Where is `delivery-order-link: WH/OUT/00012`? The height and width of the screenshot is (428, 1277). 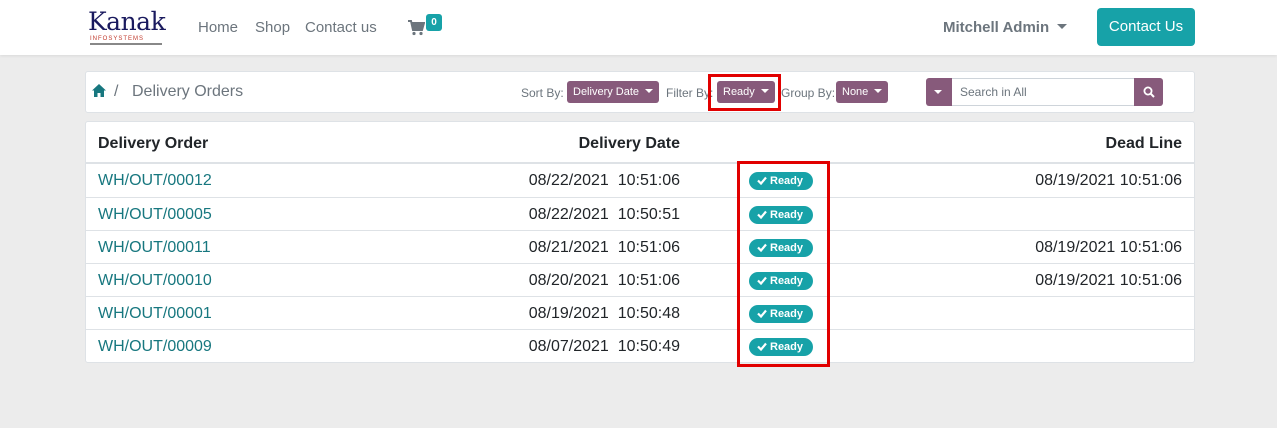
delivery-order-link: WH/OUT/00012 is located at coordinates (155, 180).